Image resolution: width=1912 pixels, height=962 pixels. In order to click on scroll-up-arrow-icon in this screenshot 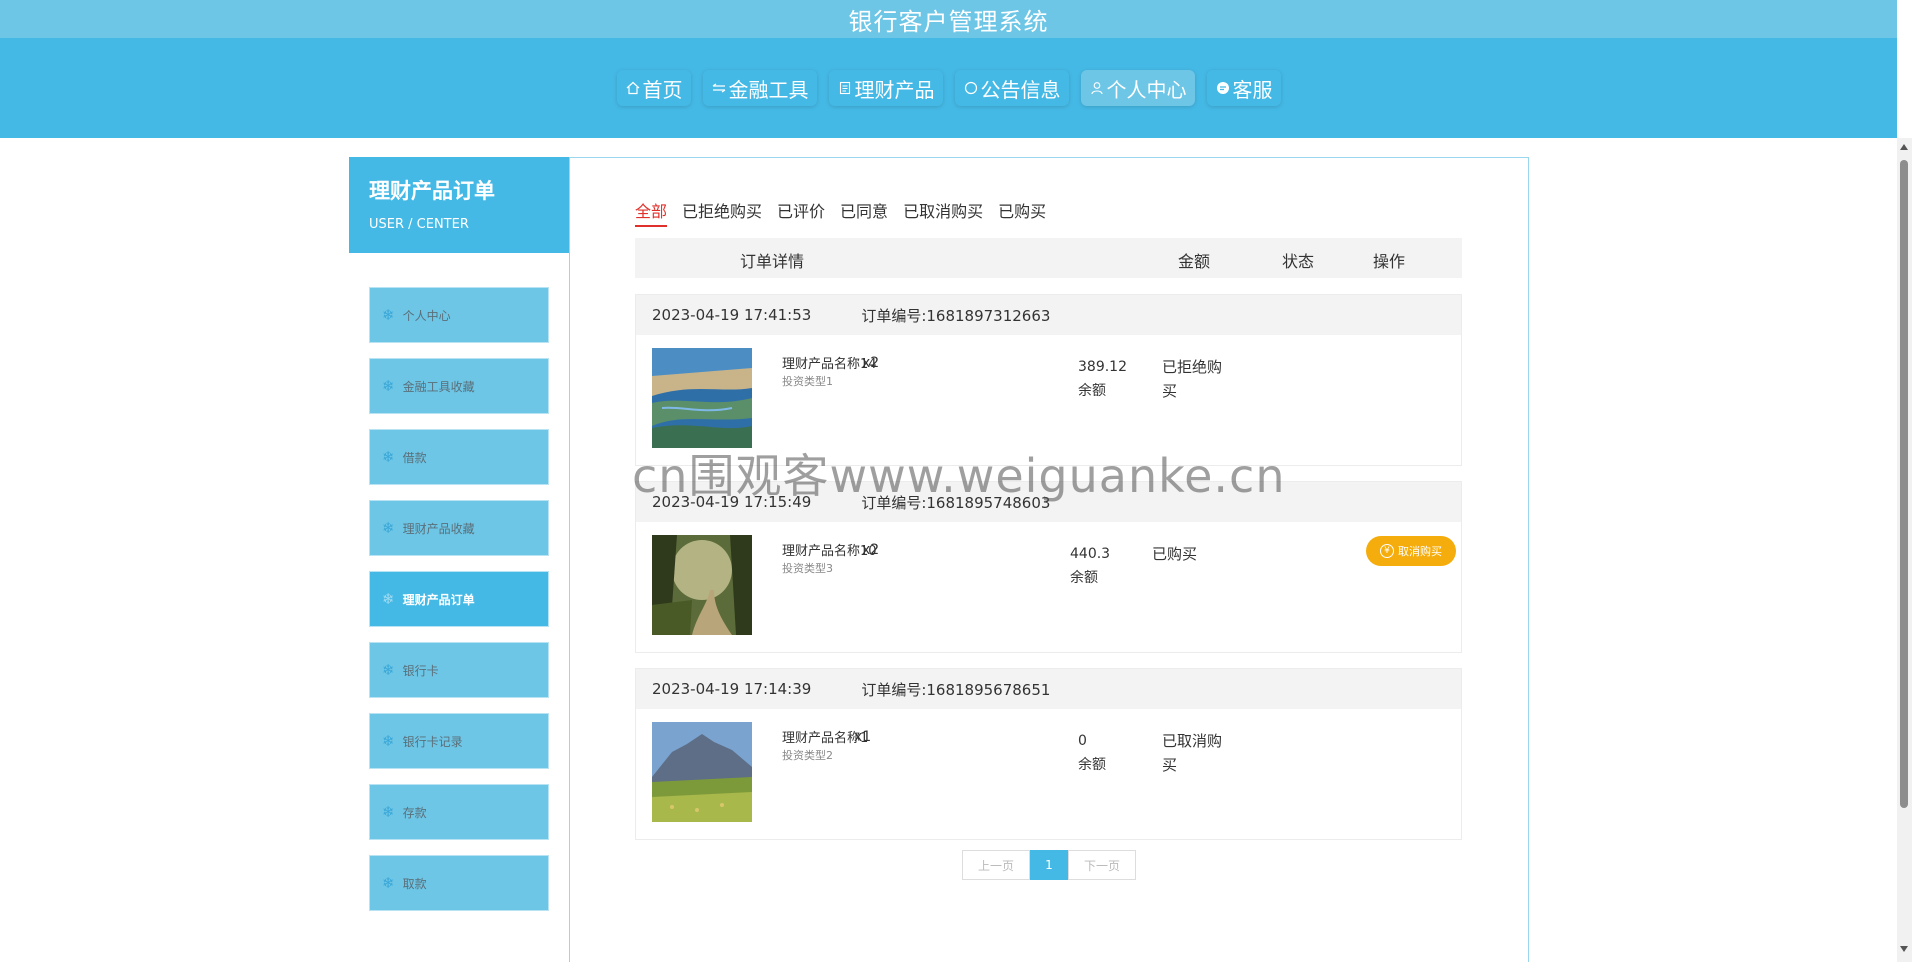, I will do `click(1904, 147)`.